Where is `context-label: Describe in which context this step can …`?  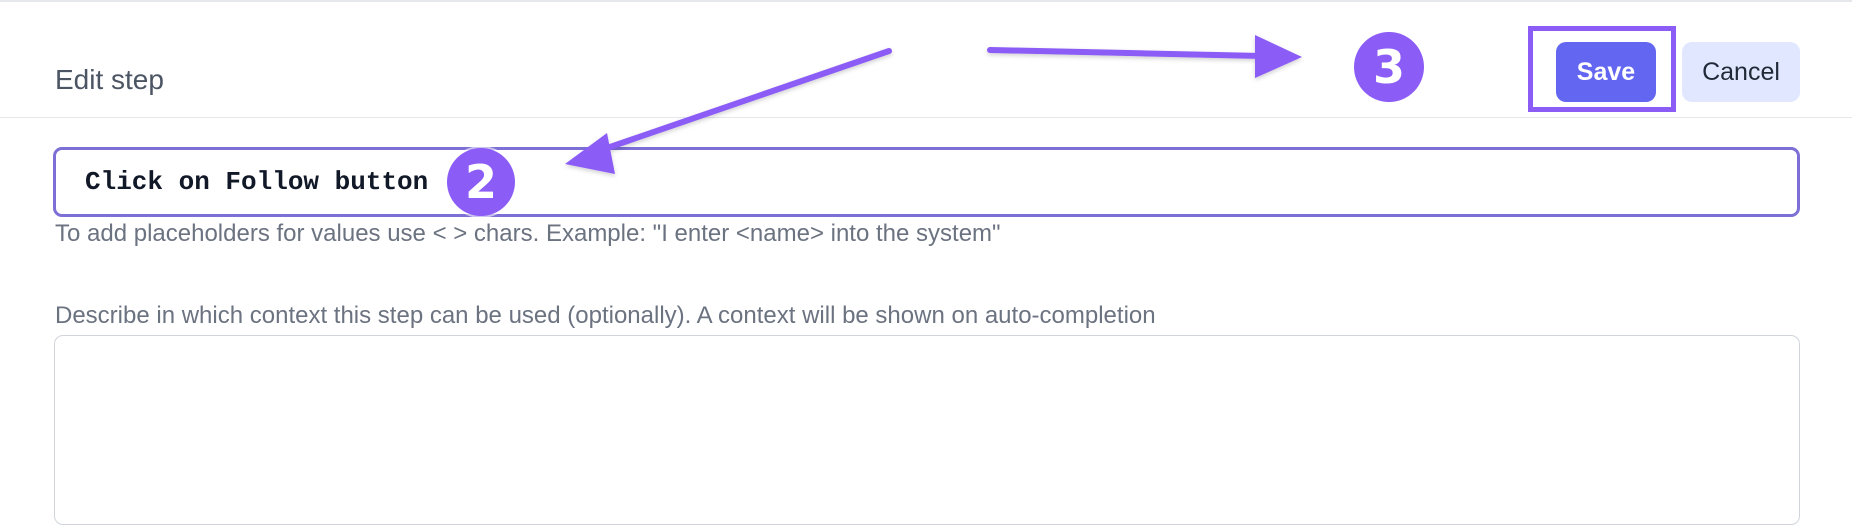
context-label: Describe in which context this step can … is located at coordinates (605, 315).